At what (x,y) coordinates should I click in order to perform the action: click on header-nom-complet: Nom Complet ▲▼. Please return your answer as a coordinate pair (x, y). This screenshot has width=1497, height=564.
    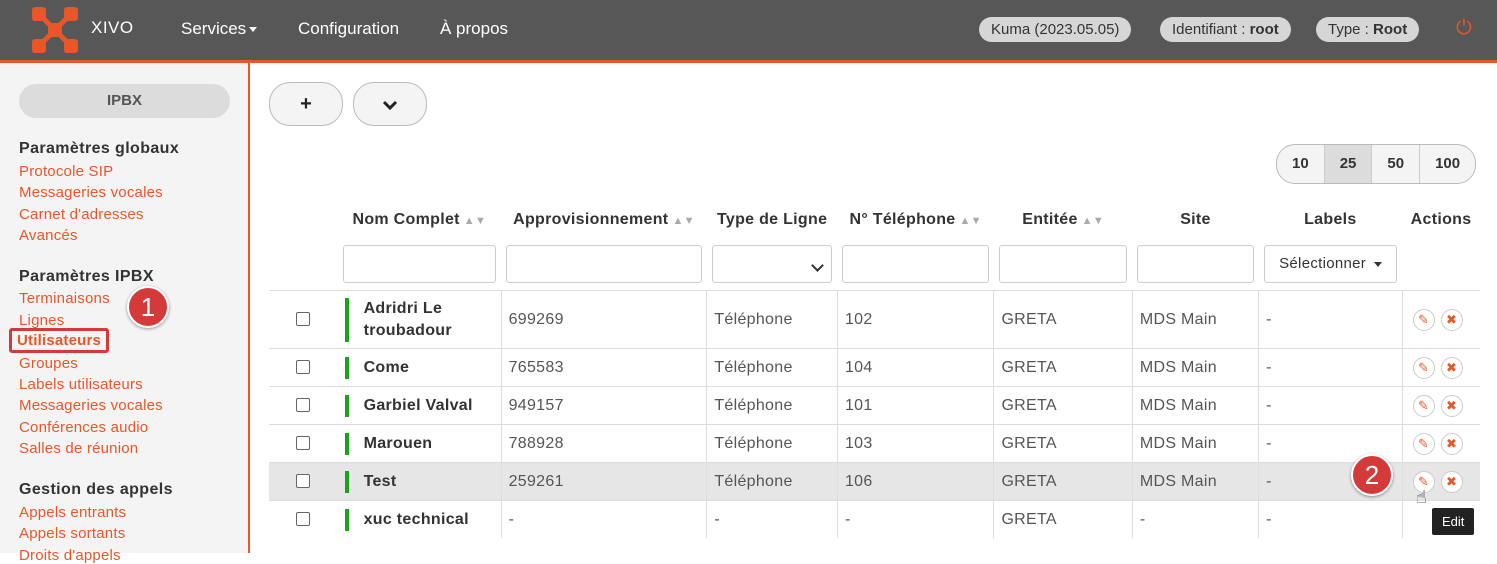
    Looking at the image, I should click on (420, 220).